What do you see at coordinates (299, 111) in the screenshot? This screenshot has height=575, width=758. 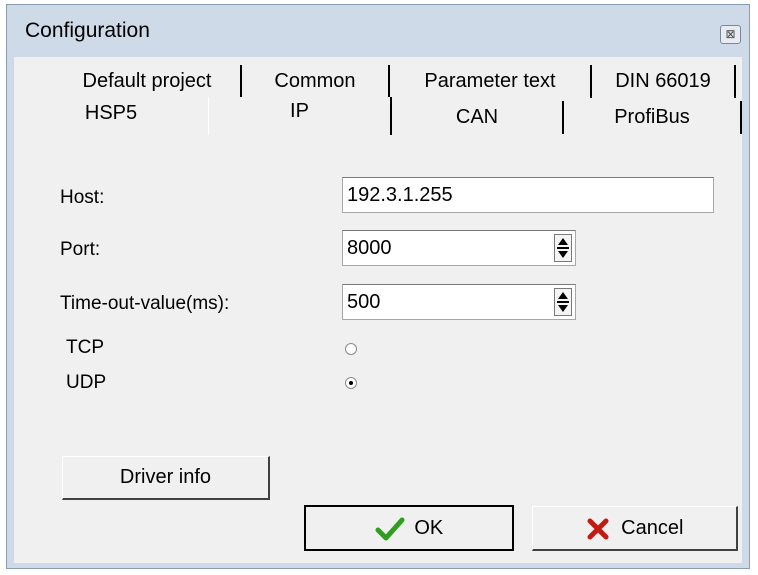 I see `tab-label: IP` at bounding box center [299, 111].